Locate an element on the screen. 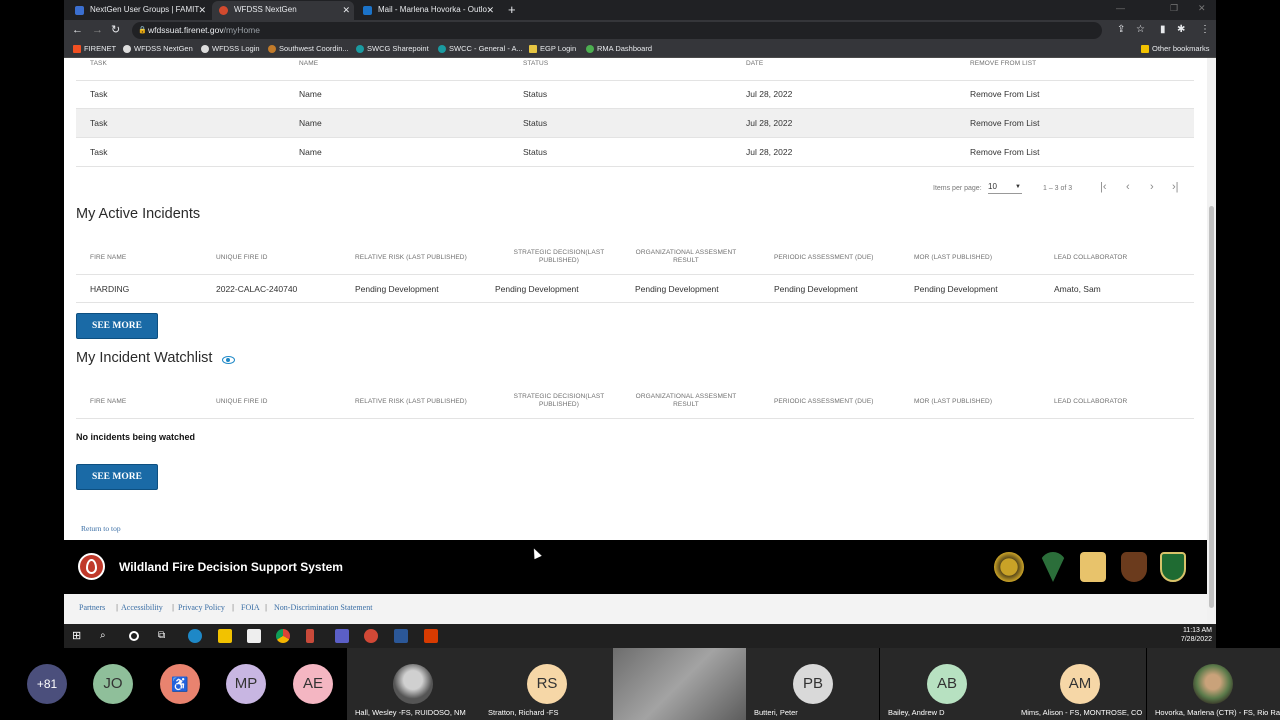 The height and width of the screenshot is (720, 1280). teams-icon is located at coordinates (342, 636).